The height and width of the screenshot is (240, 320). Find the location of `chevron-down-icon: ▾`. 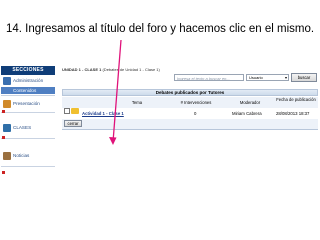

chevron-down-icon: ▾ is located at coordinates (285, 77).